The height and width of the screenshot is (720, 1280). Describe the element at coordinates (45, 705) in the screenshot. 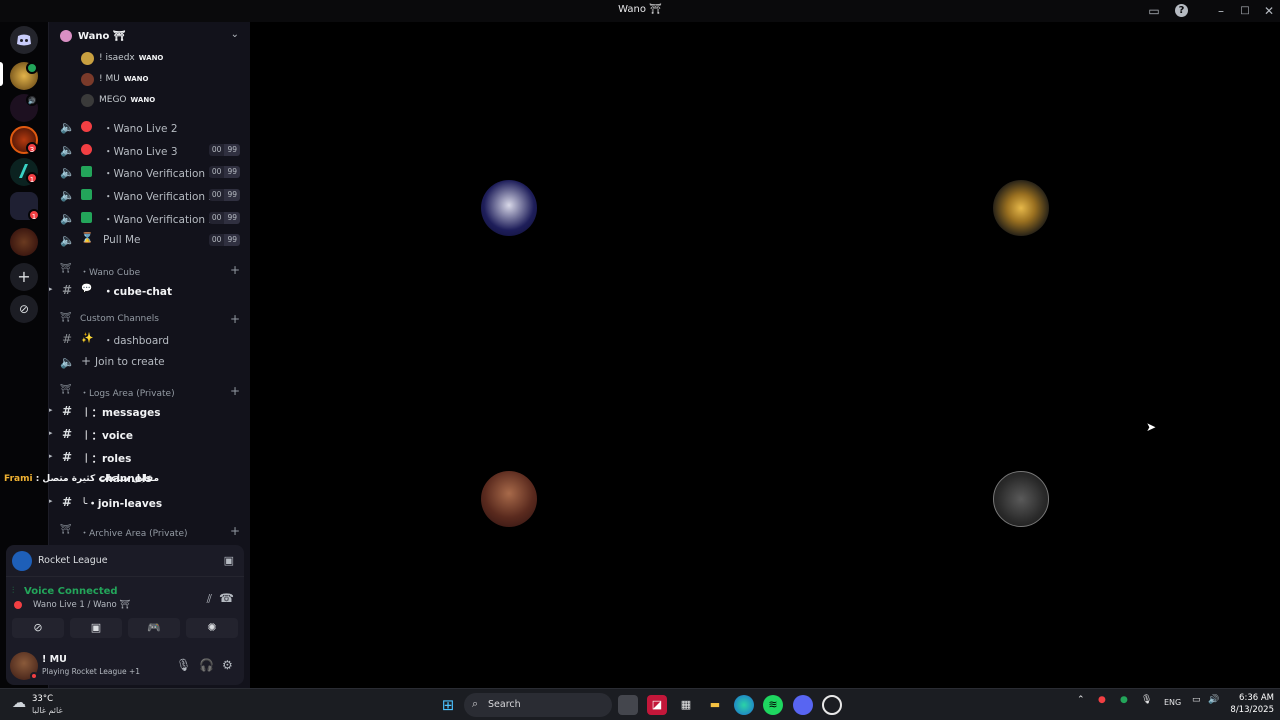

I see `weather-widget: ☁ 33°C غائم غالبا` at that location.